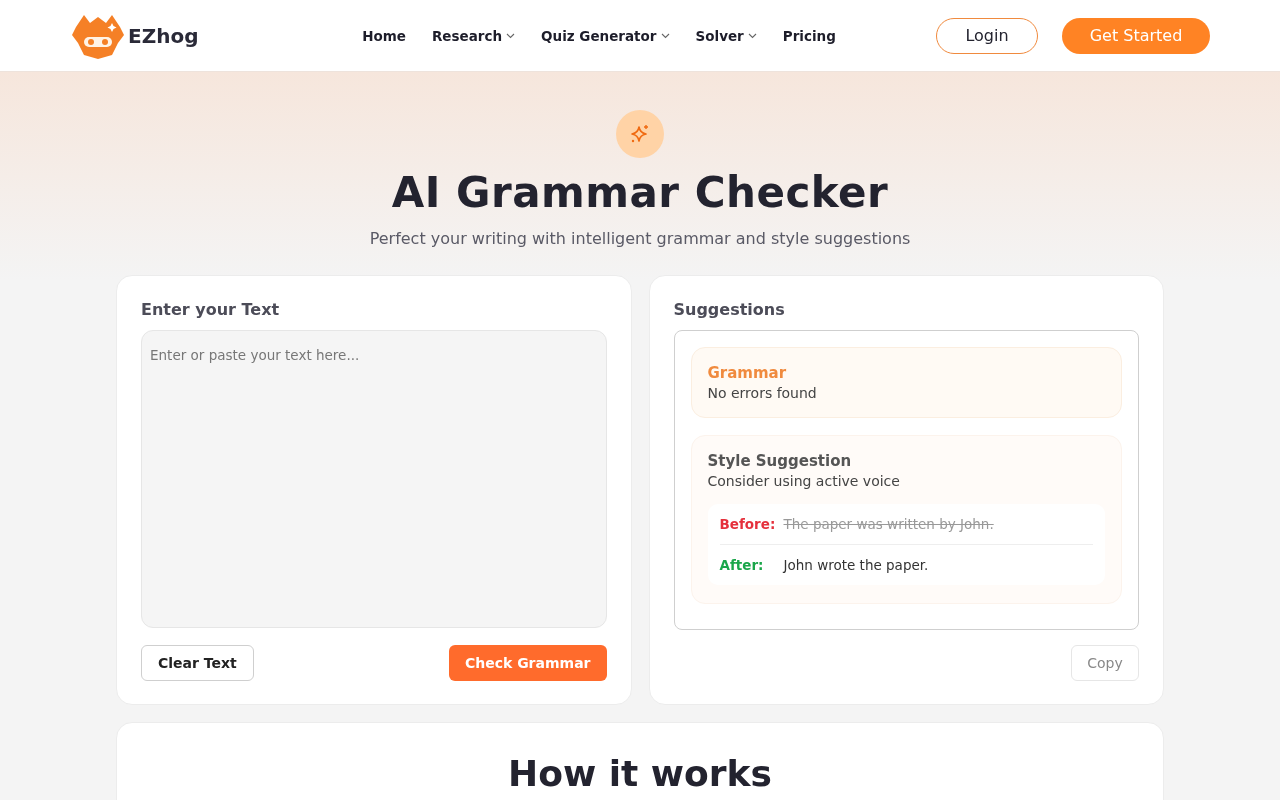  Describe the element at coordinates (163, 35) in the screenshot. I see `brand-name: EZhog` at that location.